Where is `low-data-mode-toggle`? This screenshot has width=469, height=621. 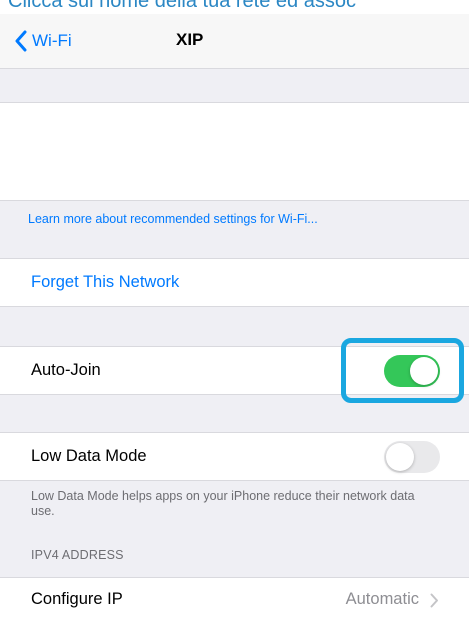 low-data-mode-toggle is located at coordinates (412, 457).